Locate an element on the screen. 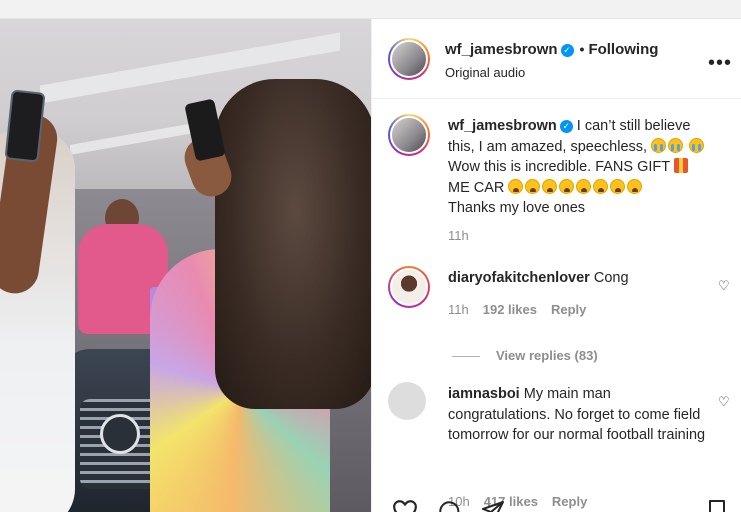  caption-text-part: Thanks my love ones is located at coordinates (517, 208).